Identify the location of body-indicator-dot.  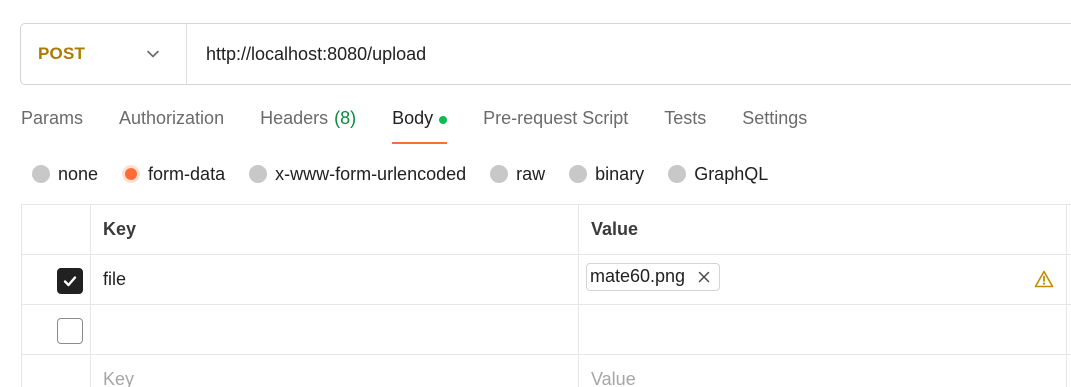
(443, 120).